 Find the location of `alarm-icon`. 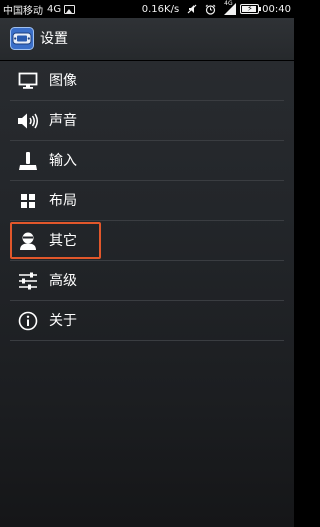

alarm-icon is located at coordinates (210, 9).